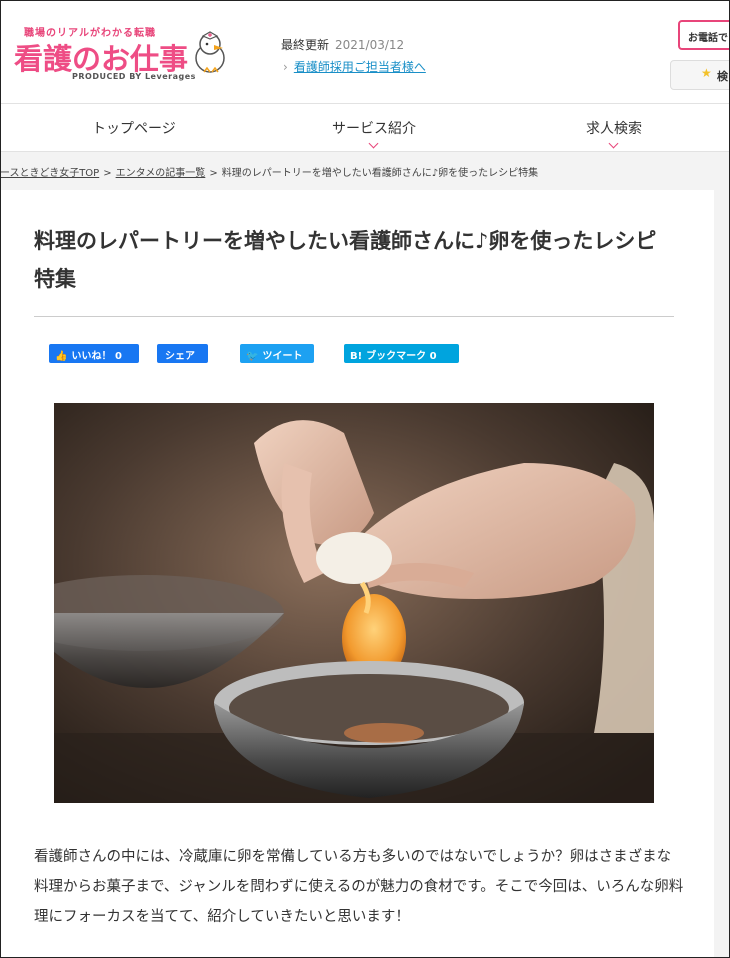  I want to click on nav-item-top: トップページ, so click(134, 128).